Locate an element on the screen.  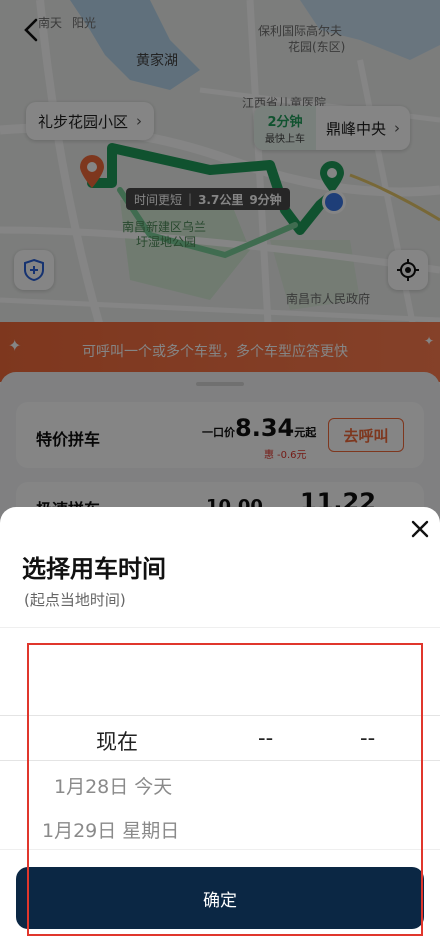
close-button is located at coordinates (420, 529).